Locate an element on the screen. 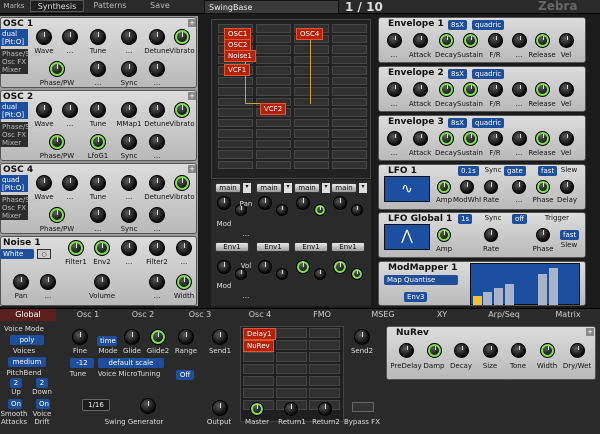  output-knob is located at coordinates (220, 408).